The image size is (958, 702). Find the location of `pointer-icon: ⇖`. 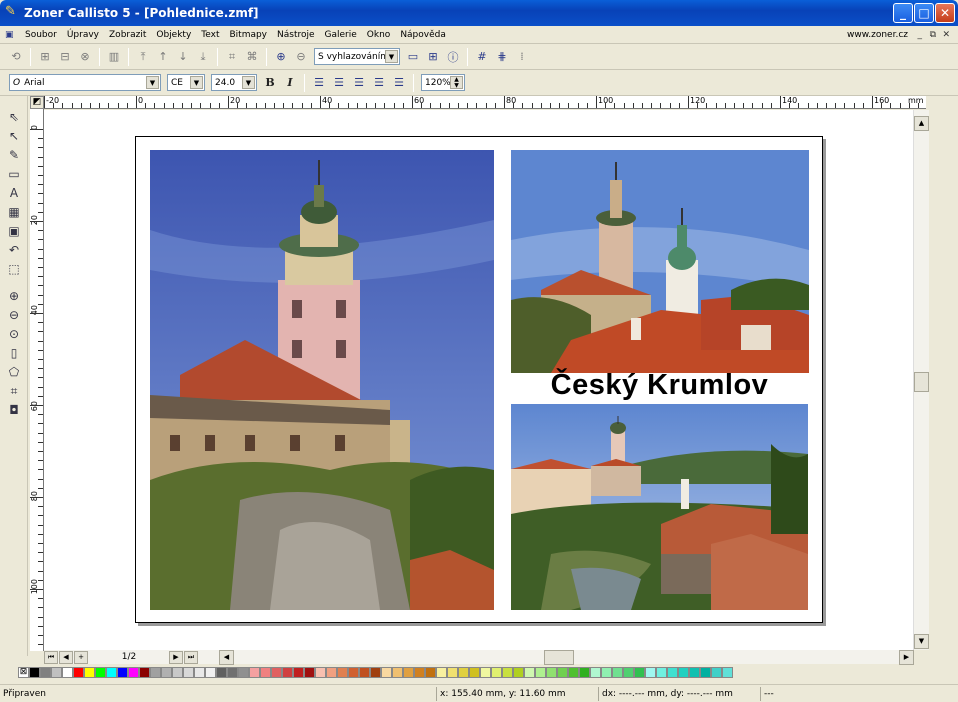

pointer-icon: ⇖ is located at coordinates (14, 117).